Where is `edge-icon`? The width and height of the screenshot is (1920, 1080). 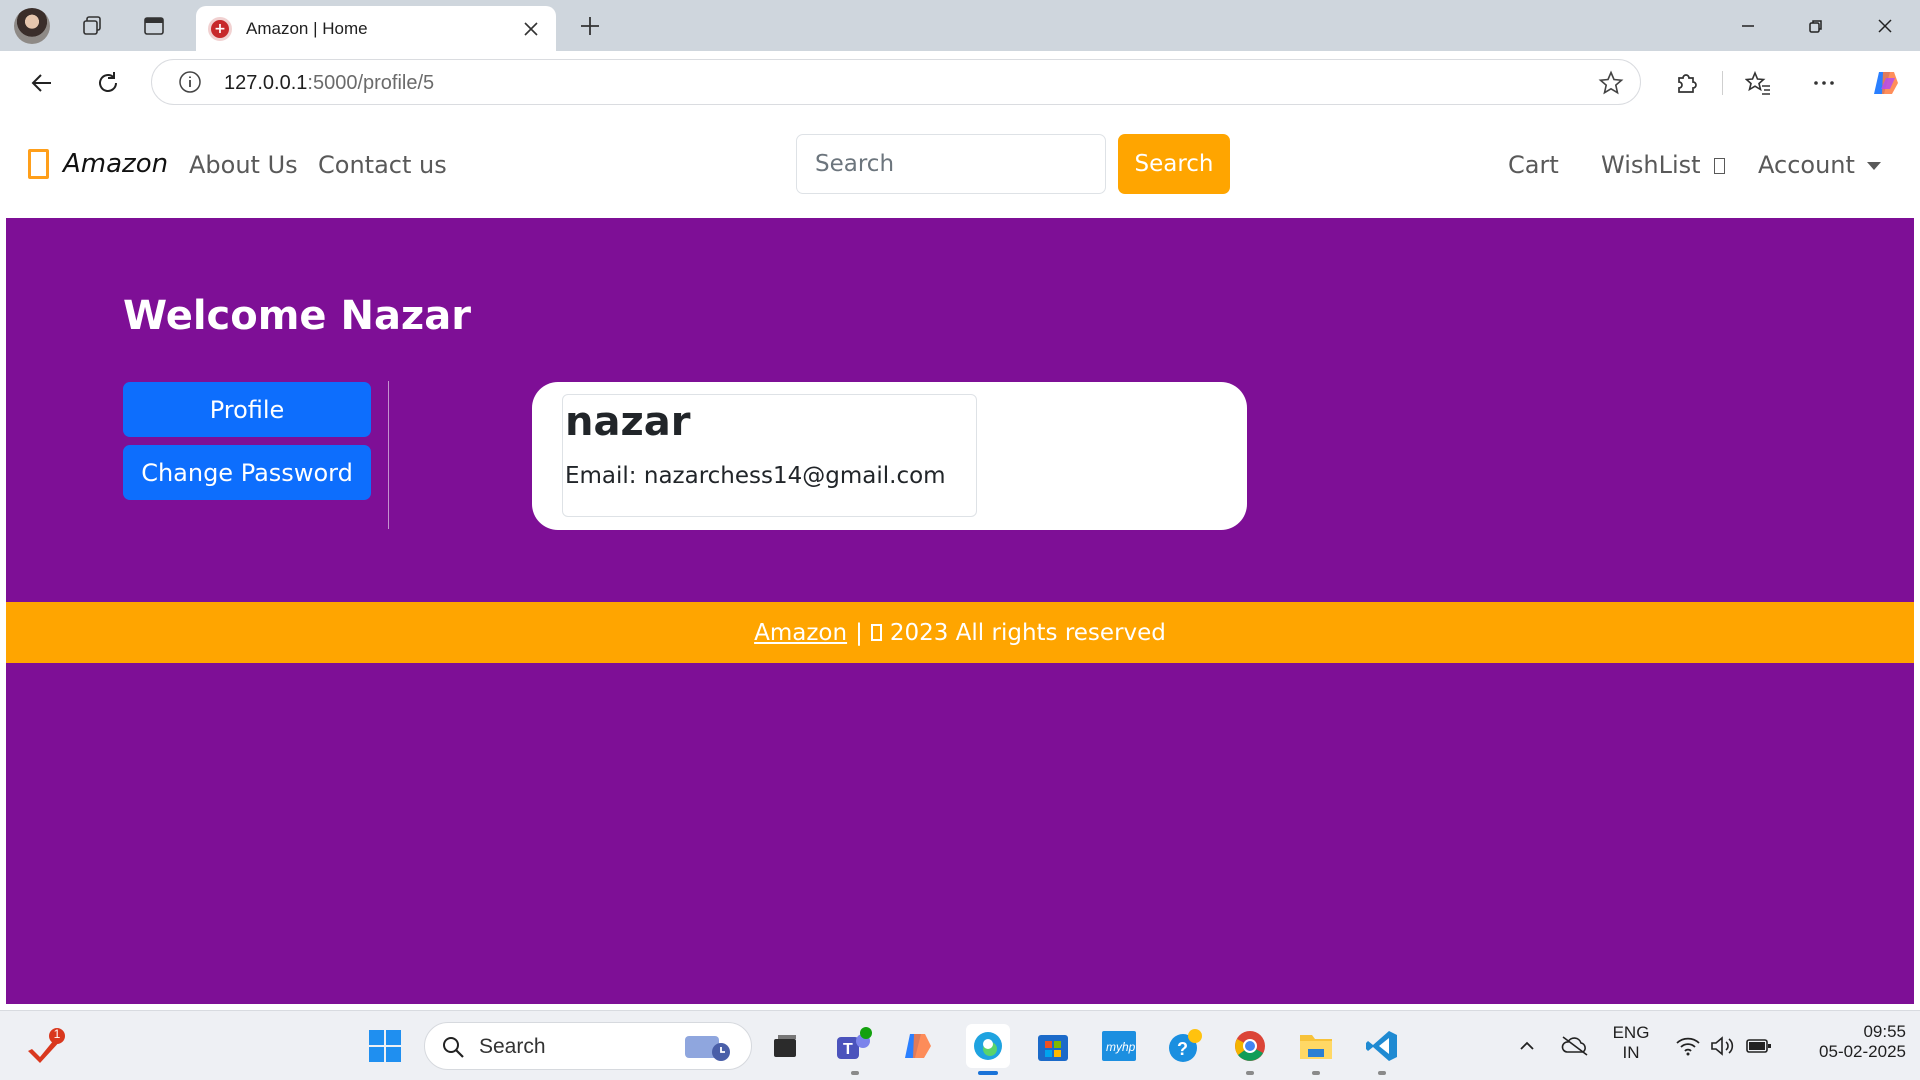
edge-icon is located at coordinates (988, 1046).